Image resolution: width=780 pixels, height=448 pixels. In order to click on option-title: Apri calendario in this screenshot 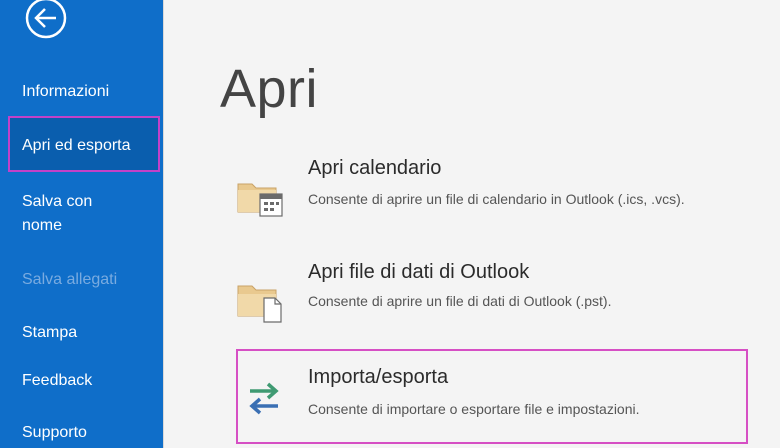, I will do `click(375, 168)`.